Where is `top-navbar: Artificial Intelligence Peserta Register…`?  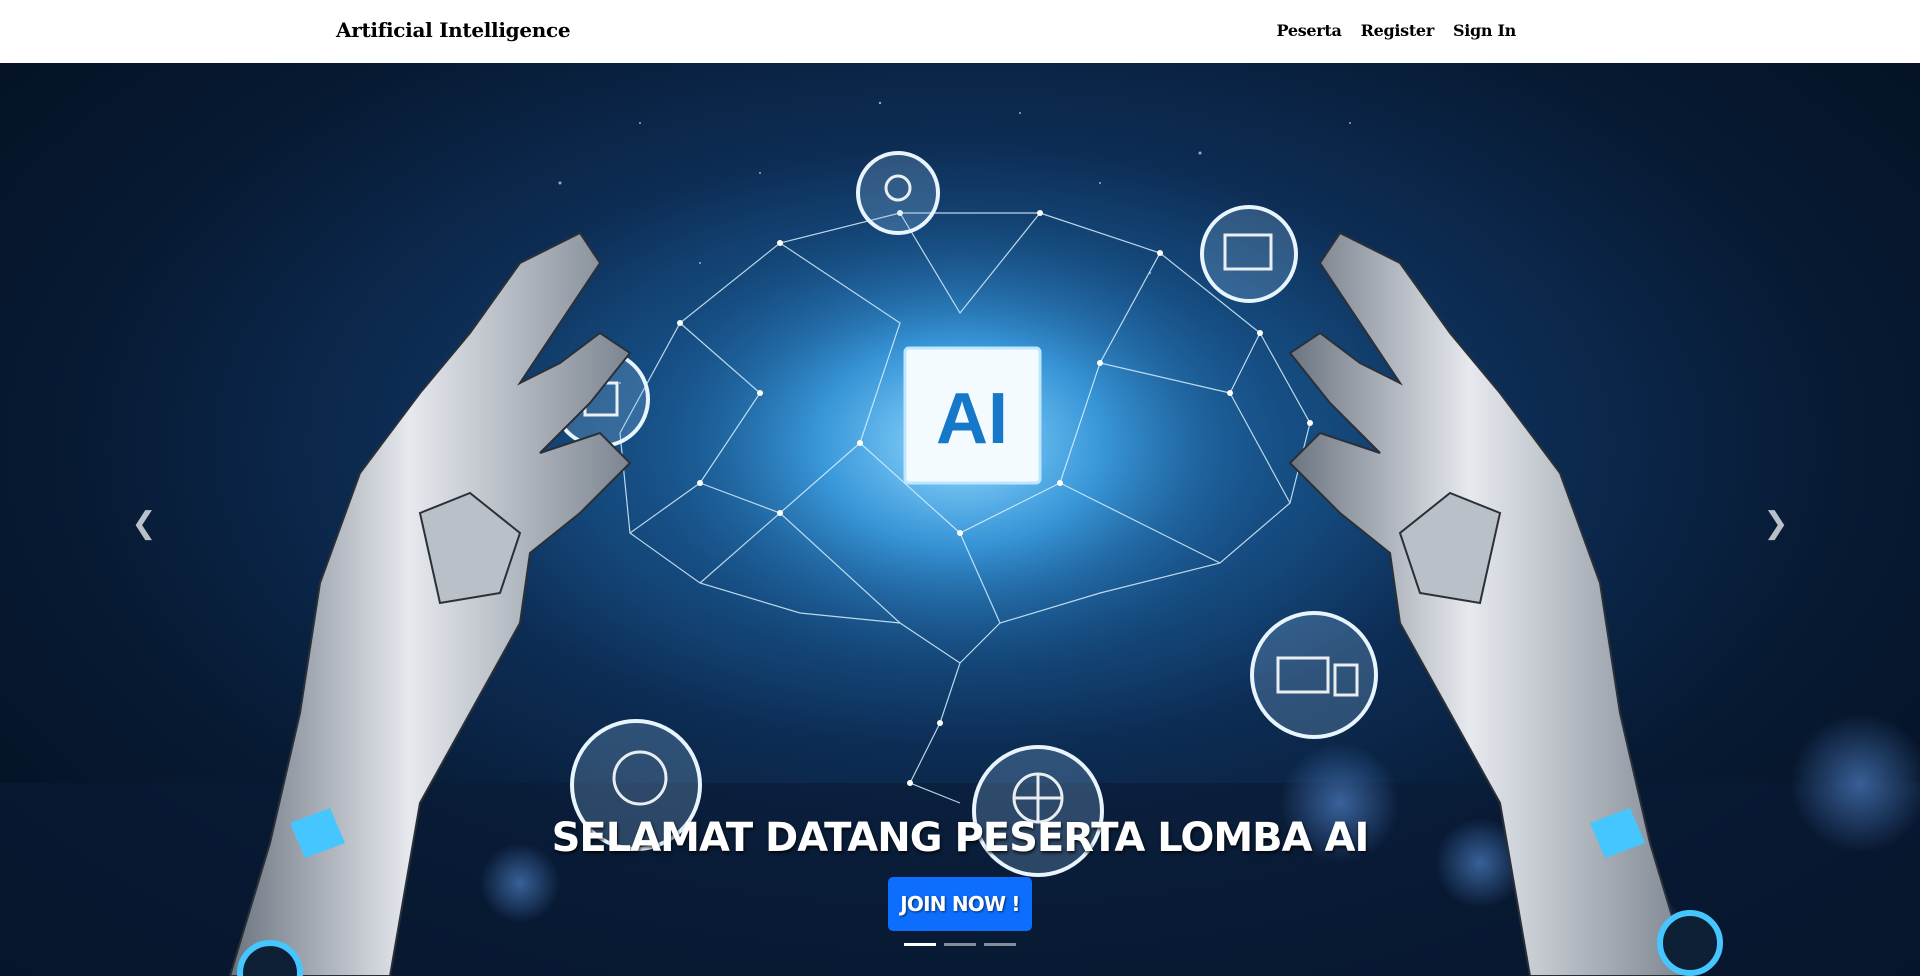
top-navbar: Artificial Intelligence Peserta Register… is located at coordinates (960, 31).